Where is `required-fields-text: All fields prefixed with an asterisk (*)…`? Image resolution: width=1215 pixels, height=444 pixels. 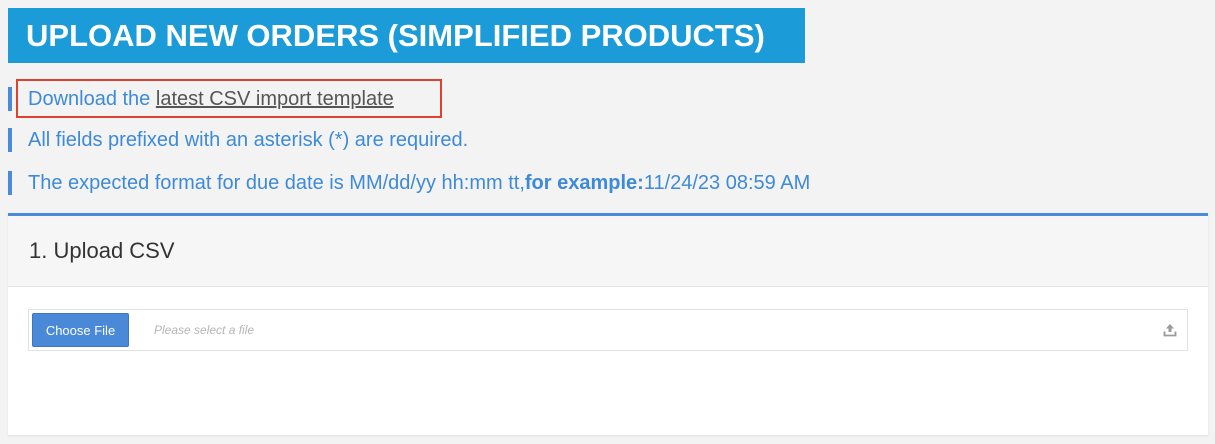
required-fields-text: All fields prefixed with an asterisk (*)… is located at coordinates (248, 139).